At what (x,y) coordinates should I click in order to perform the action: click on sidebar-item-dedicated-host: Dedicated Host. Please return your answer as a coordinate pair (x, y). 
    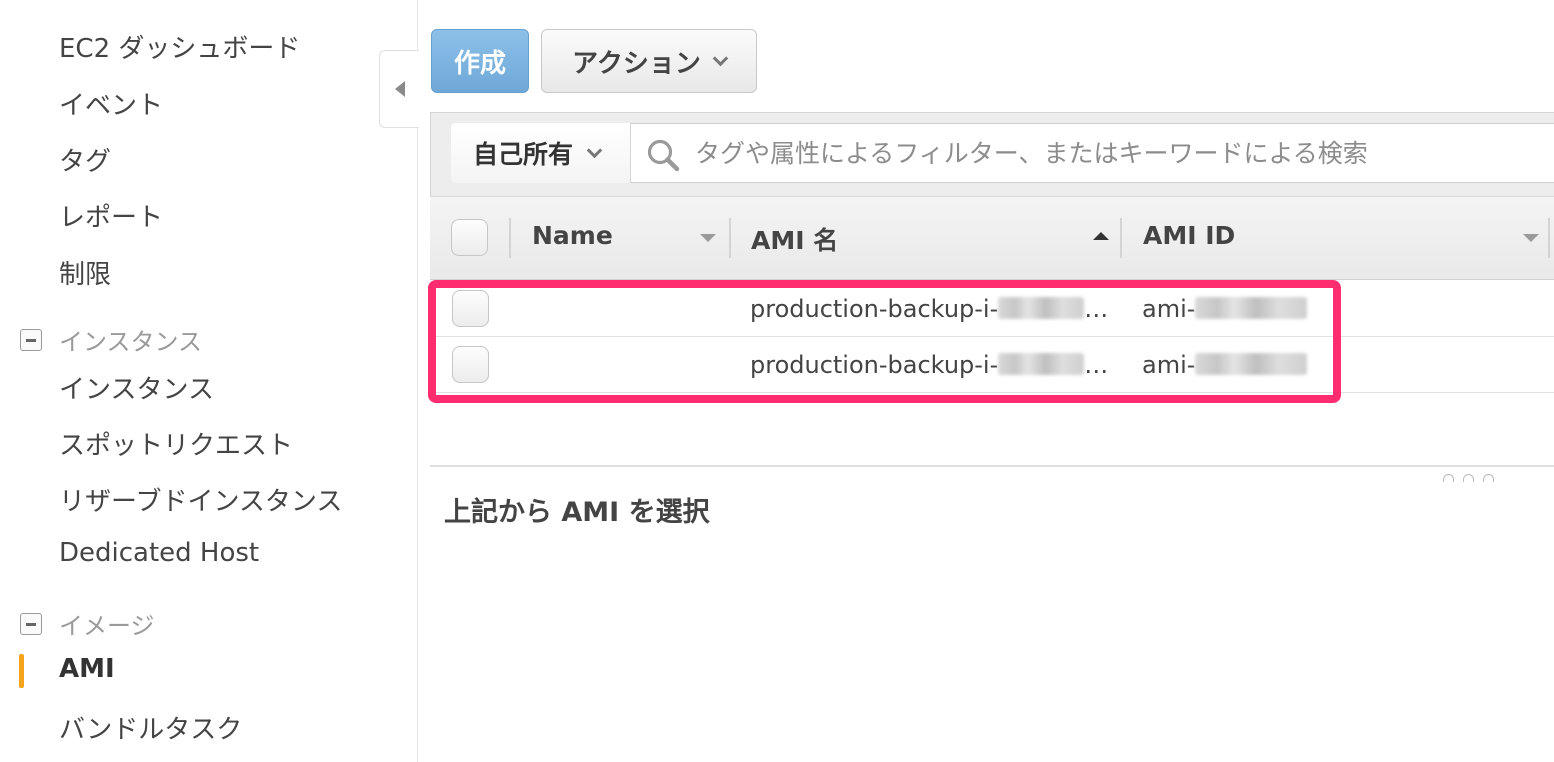
    Looking at the image, I should click on (159, 553).